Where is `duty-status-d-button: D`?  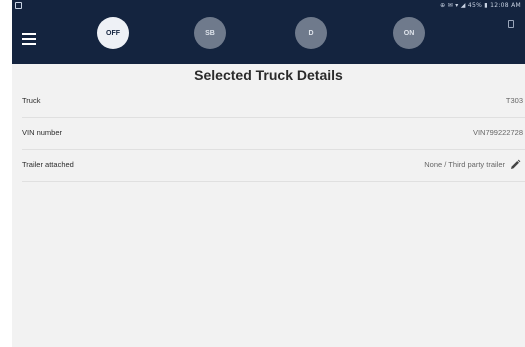 duty-status-d-button: D is located at coordinates (311, 33).